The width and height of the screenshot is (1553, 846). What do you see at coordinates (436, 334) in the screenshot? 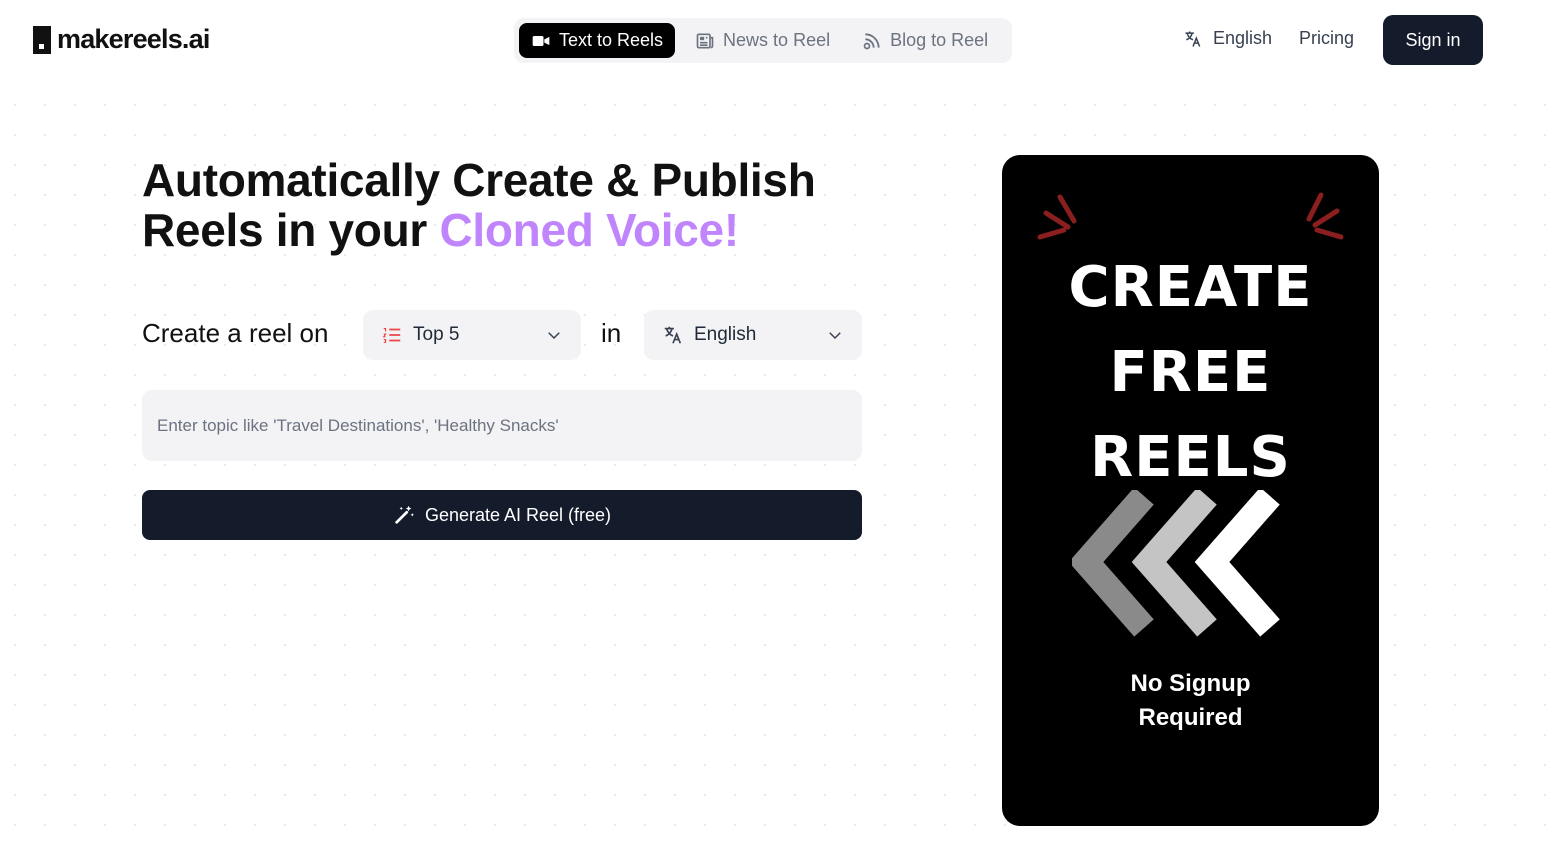
I see `topic-type-value: Top 5` at bounding box center [436, 334].